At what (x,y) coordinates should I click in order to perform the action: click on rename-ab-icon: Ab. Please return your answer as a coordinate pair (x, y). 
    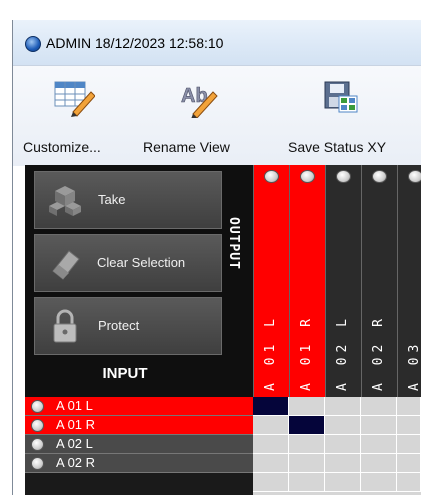
    Looking at the image, I should click on (199, 101).